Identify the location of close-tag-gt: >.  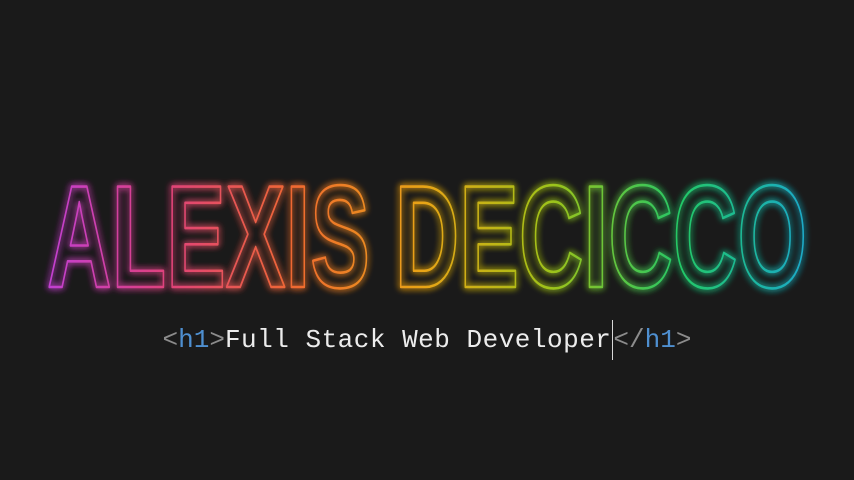
(683, 340).